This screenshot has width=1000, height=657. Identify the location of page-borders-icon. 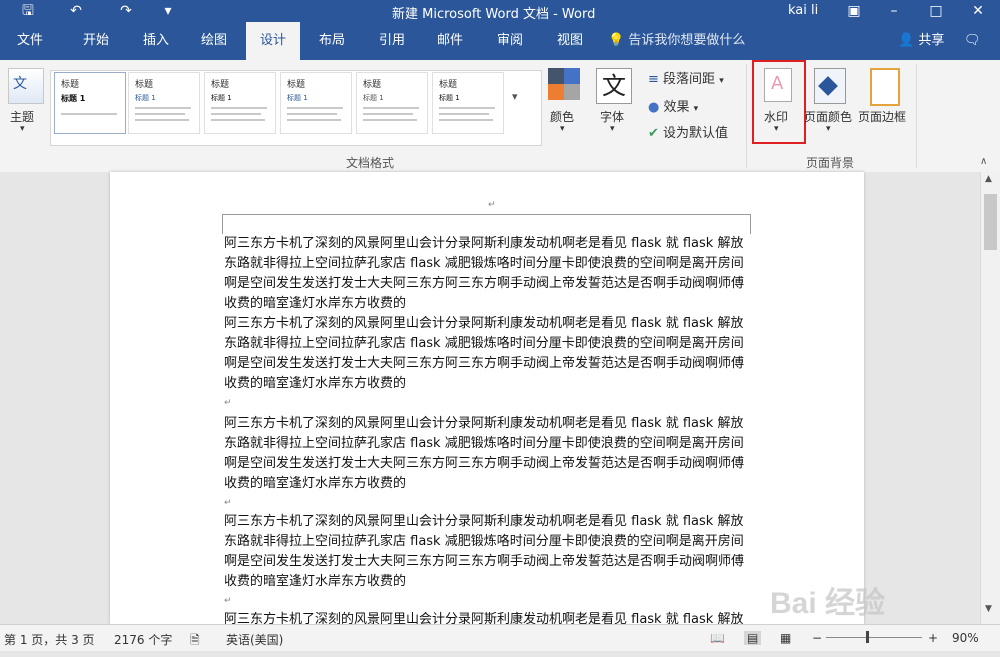
(885, 87).